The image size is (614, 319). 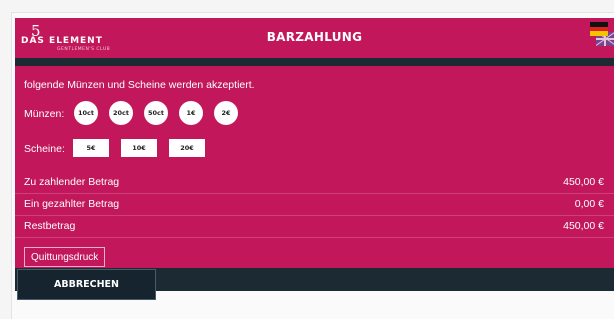 What do you see at coordinates (86, 284) in the screenshot?
I see `cancel-button: ABBRECHEN` at bounding box center [86, 284].